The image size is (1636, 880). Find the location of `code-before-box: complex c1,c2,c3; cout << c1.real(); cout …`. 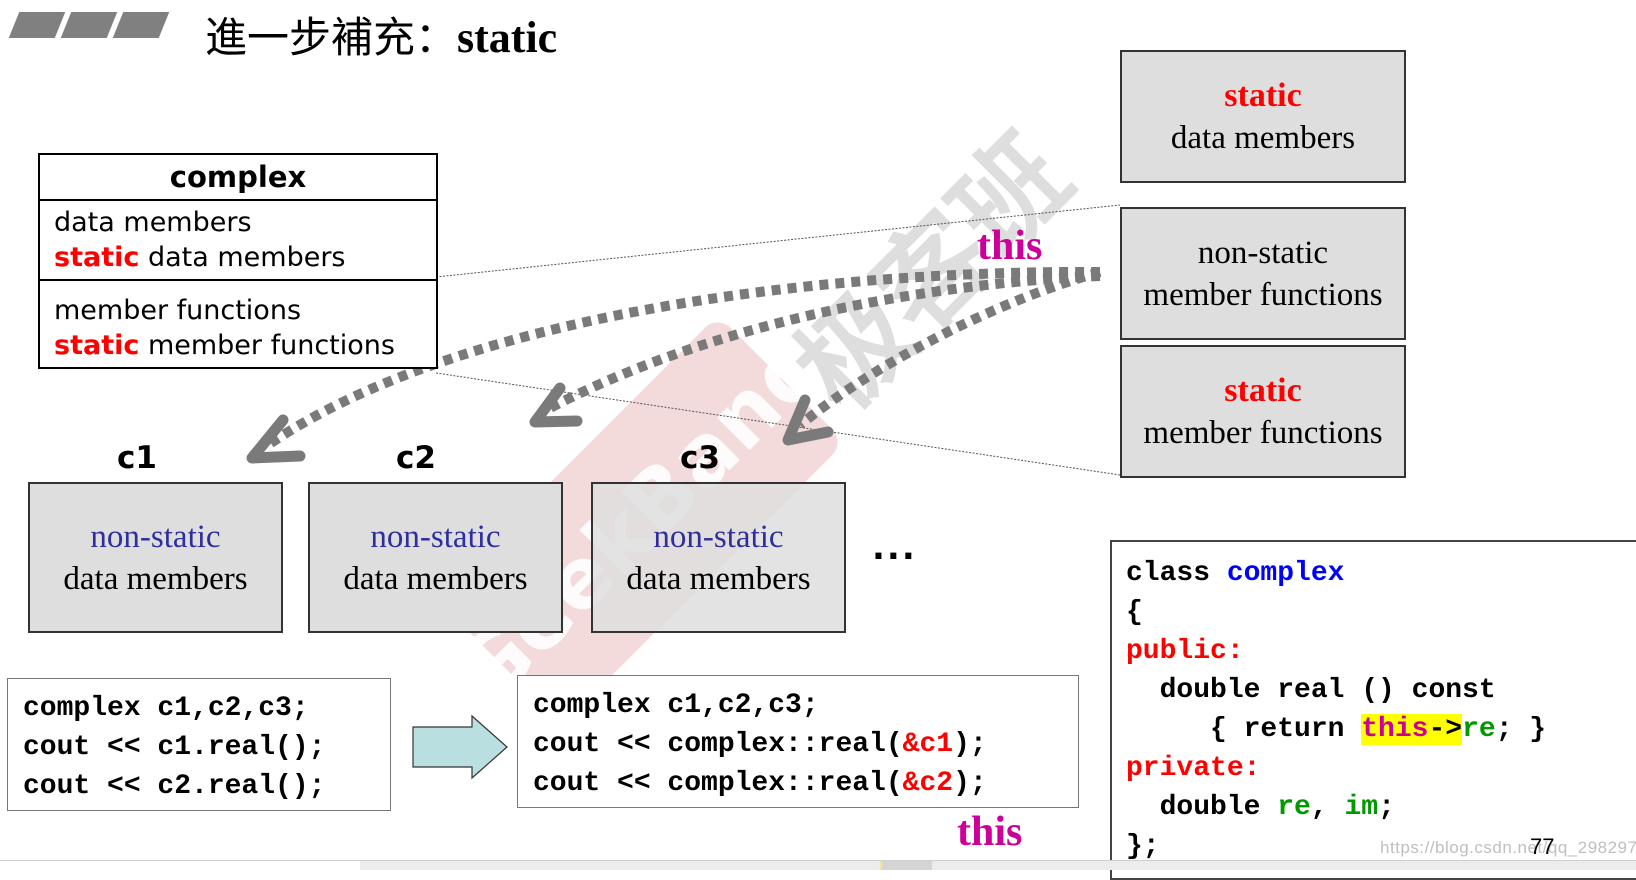

code-before-box: complex c1,c2,c3; cout << c1.real(); cout … is located at coordinates (199, 744).